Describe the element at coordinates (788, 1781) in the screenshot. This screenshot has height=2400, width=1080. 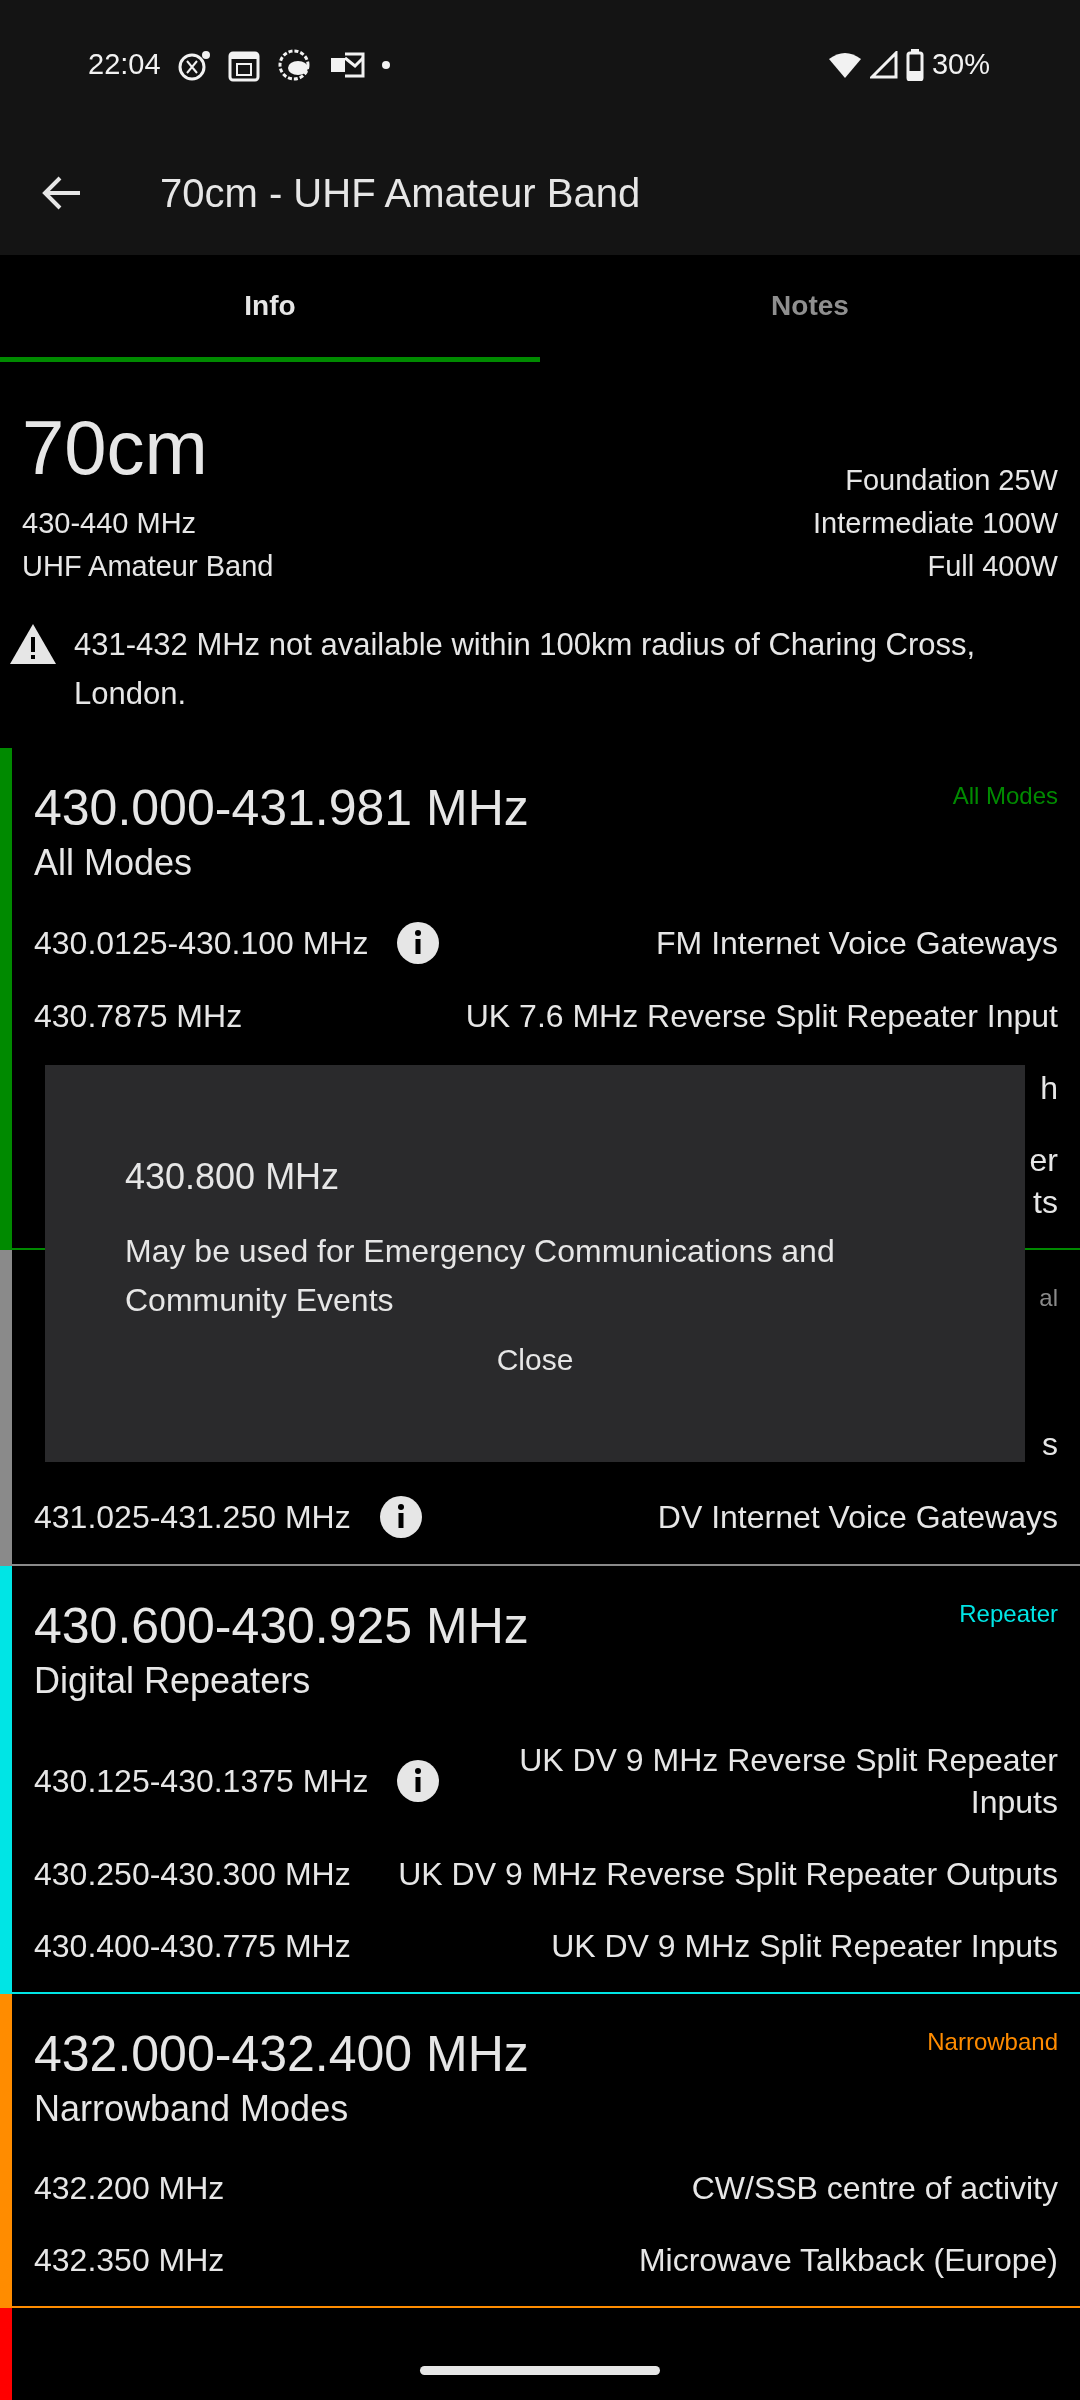
I see `usage-text: UK DV 9 MHz Reverse Split Repeater Inputs` at that location.